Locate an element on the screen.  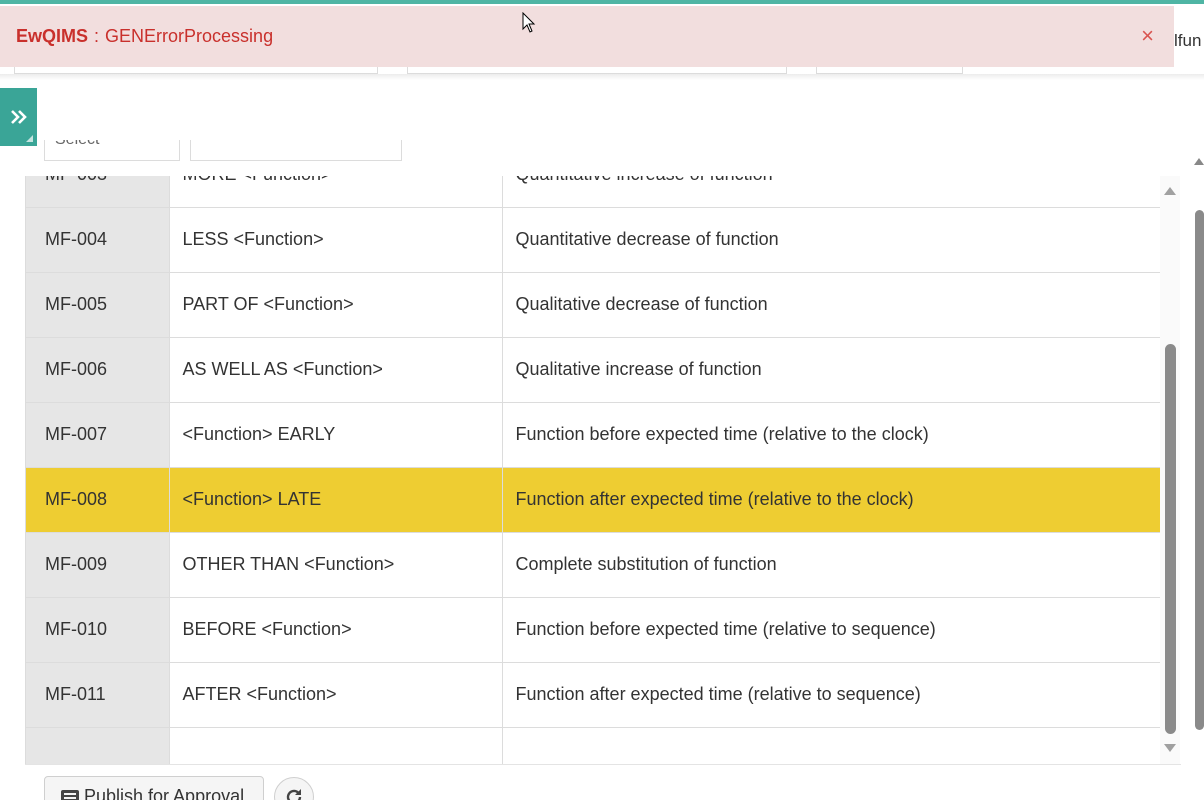
refresh-button is located at coordinates (294, 788).